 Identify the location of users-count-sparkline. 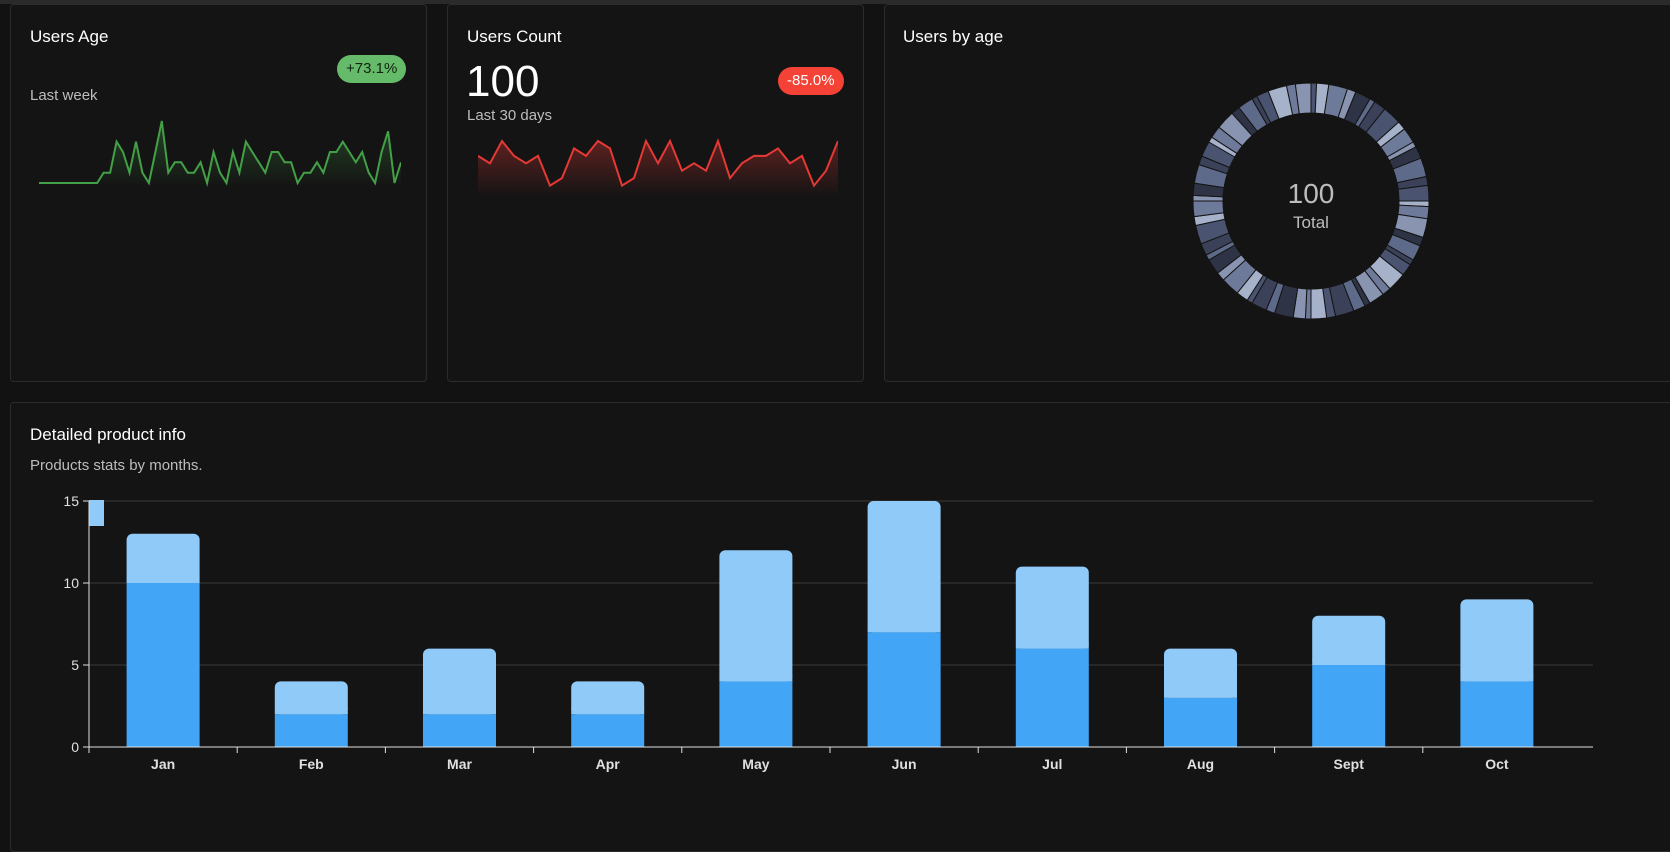
(658, 167).